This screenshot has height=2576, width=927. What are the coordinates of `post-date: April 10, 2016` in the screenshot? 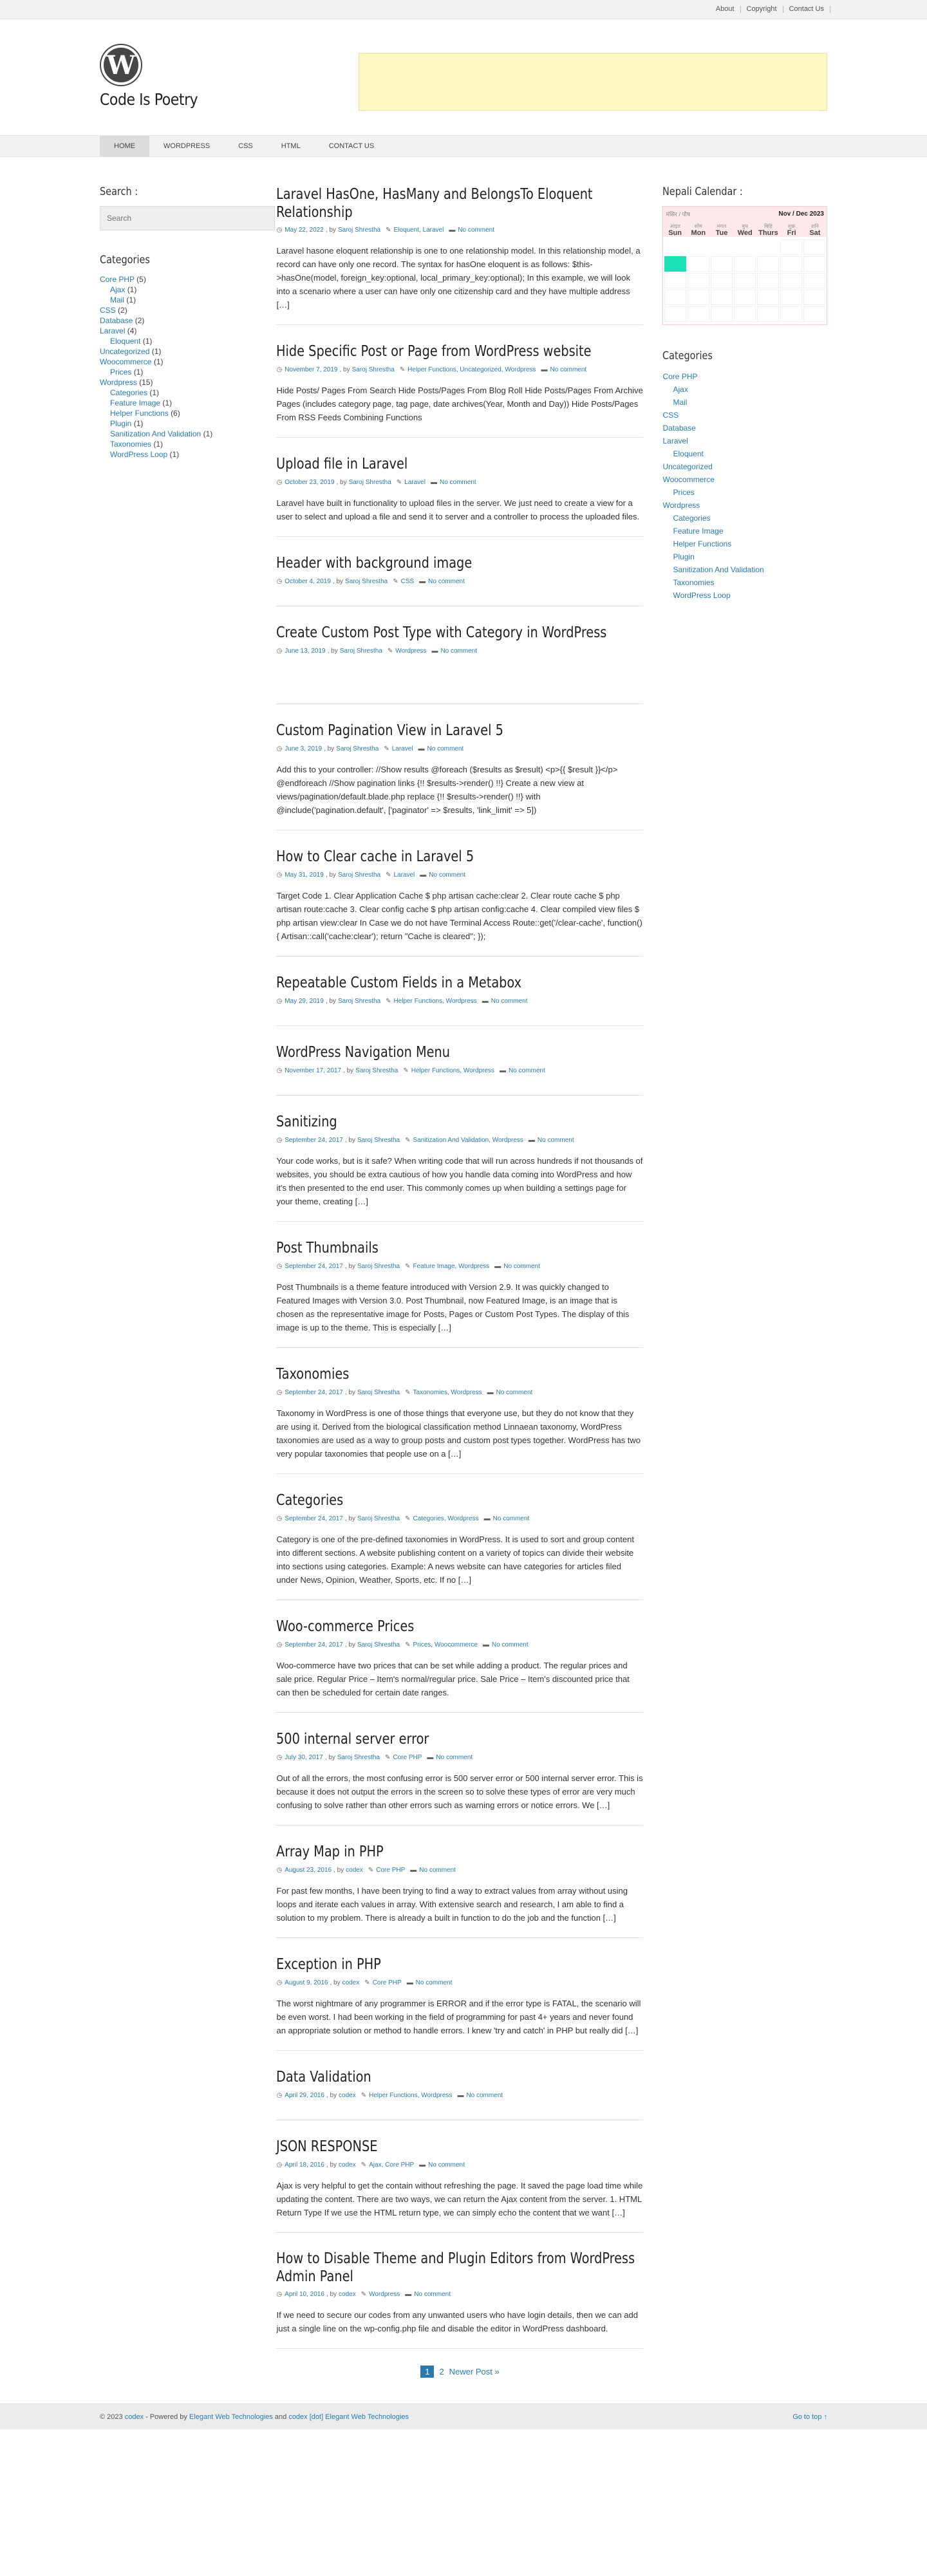 It's located at (304, 2294).